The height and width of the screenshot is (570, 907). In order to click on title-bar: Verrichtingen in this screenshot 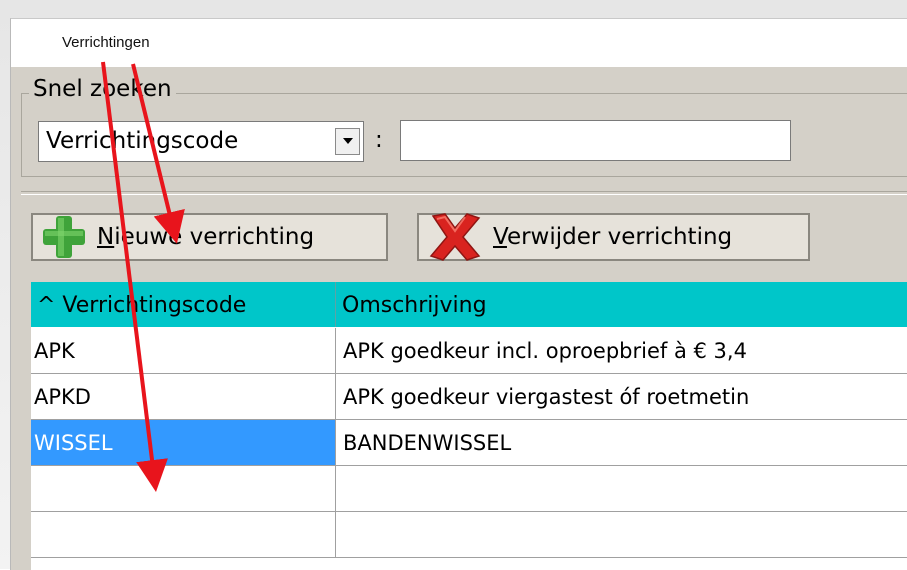, I will do `click(459, 43)`.